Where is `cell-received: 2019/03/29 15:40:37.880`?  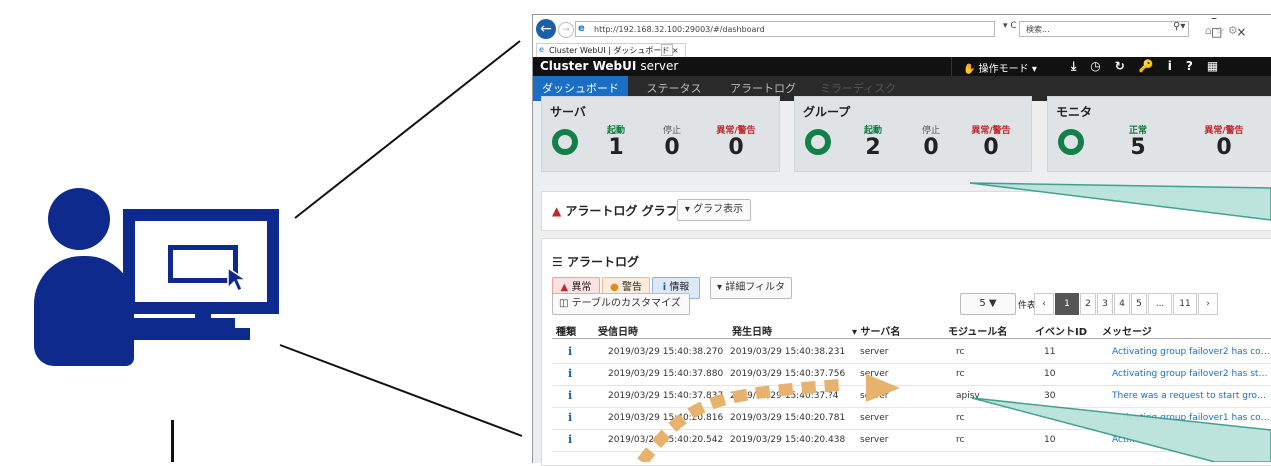 cell-received: 2019/03/29 15:40:37.880 is located at coordinates (666, 374).